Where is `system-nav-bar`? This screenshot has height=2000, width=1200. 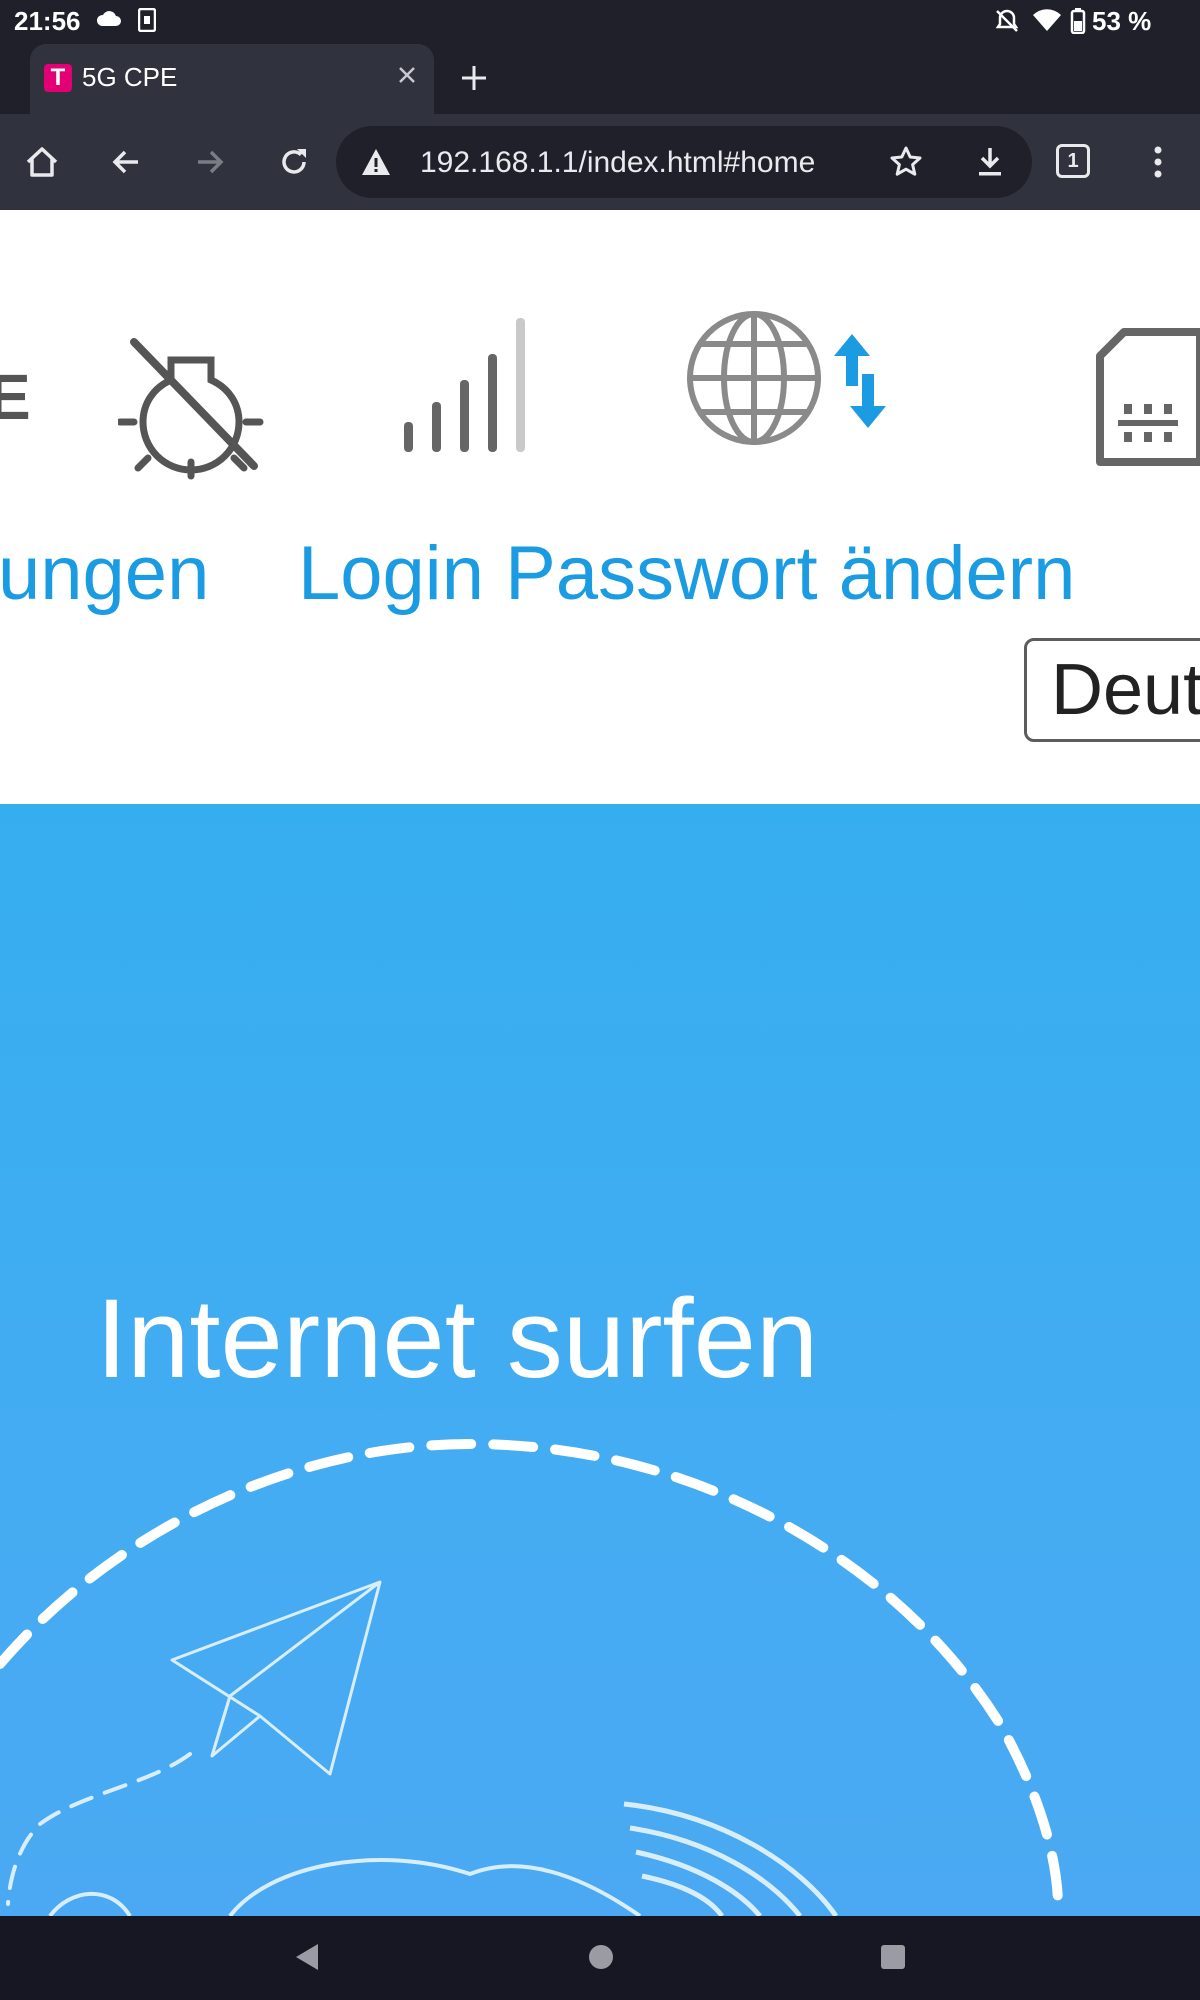 system-nav-bar is located at coordinates (600, 1958).